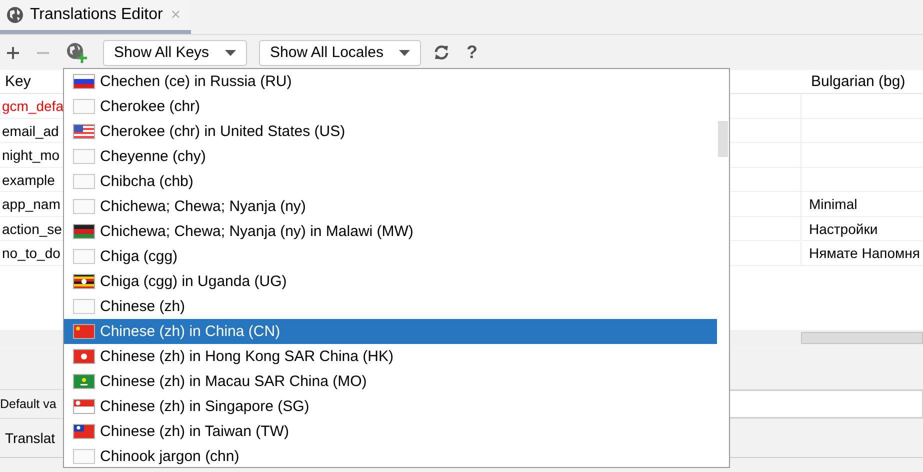  I want to click on keys-filter-dropdown: Show All Keys, so click(175, 53).